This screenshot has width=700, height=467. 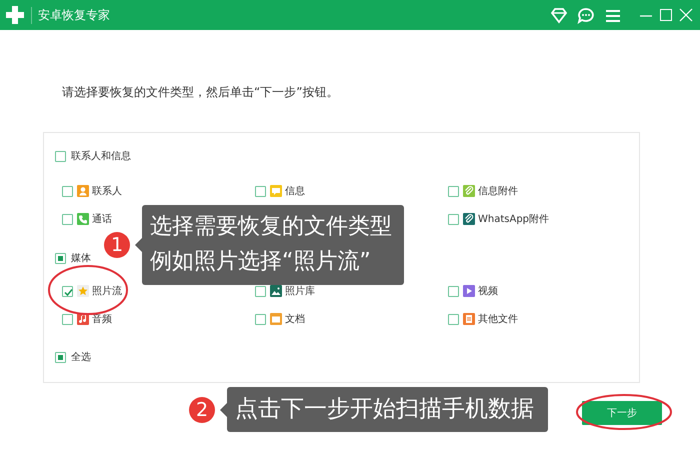 What do you see at coordinates (81, 357) in the screenshot?
I see `group-label: 全选` at bounding box center [81, 357].